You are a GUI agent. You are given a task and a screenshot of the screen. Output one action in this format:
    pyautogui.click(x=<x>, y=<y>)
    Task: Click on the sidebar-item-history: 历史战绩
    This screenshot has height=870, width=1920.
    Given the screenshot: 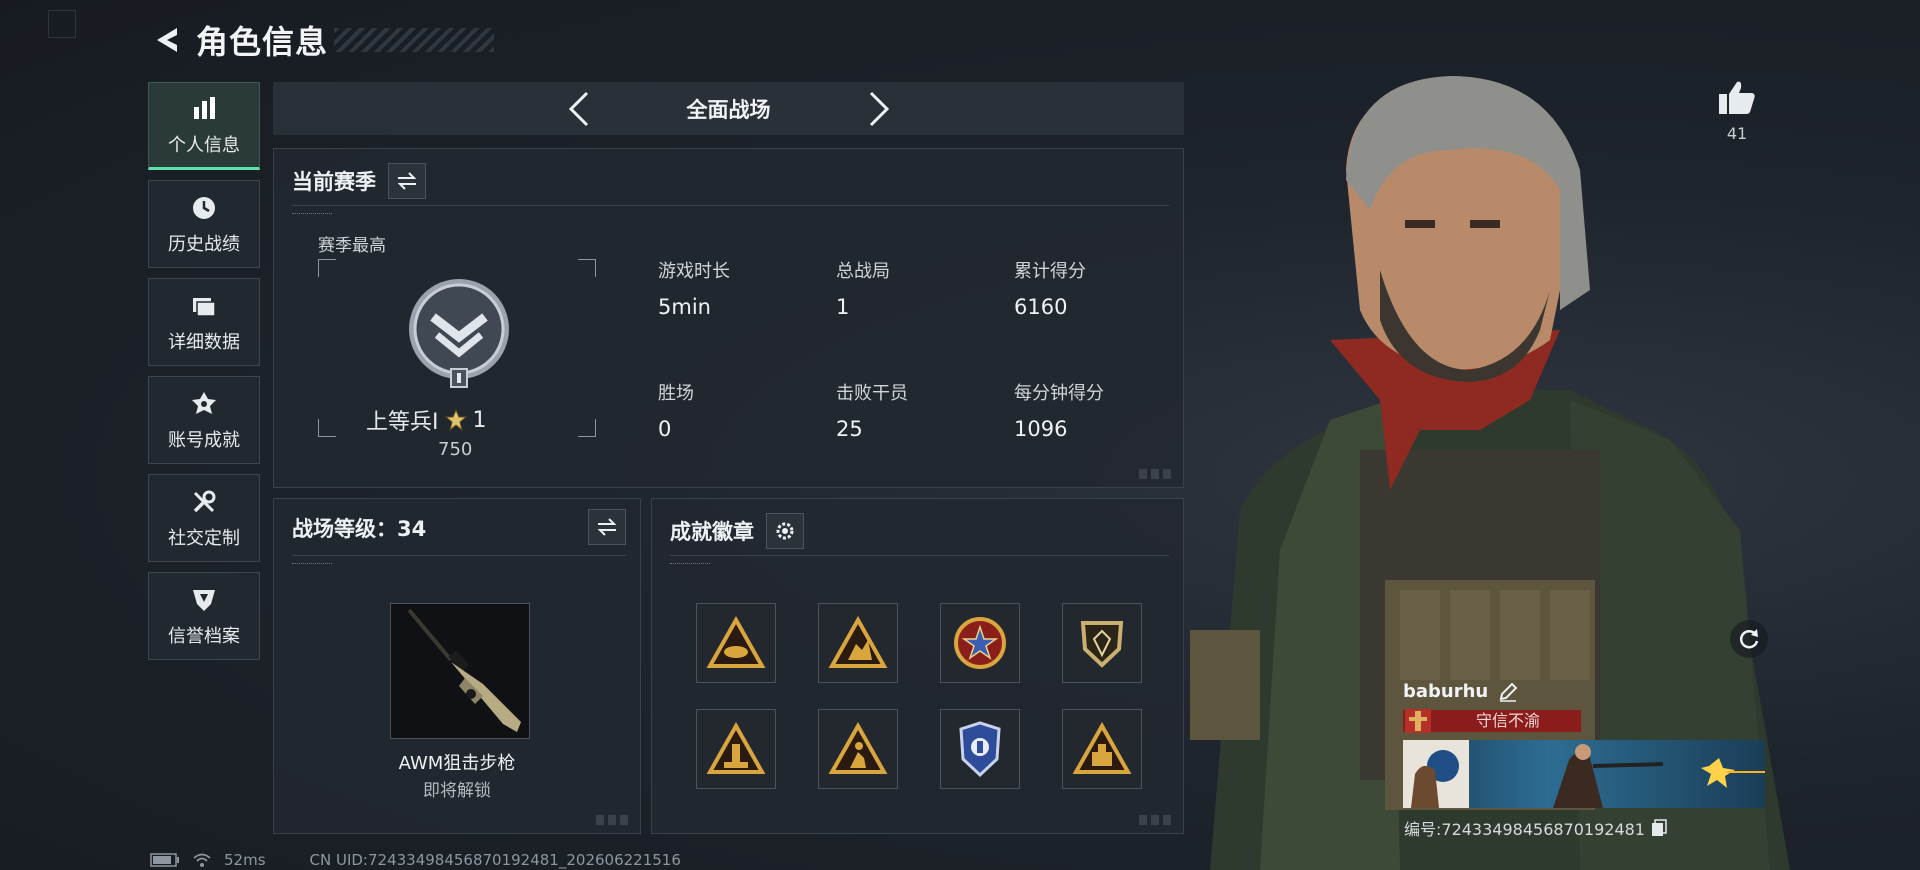 What is the action you would take?
    pyautogui.click(x=204, y=224)
    